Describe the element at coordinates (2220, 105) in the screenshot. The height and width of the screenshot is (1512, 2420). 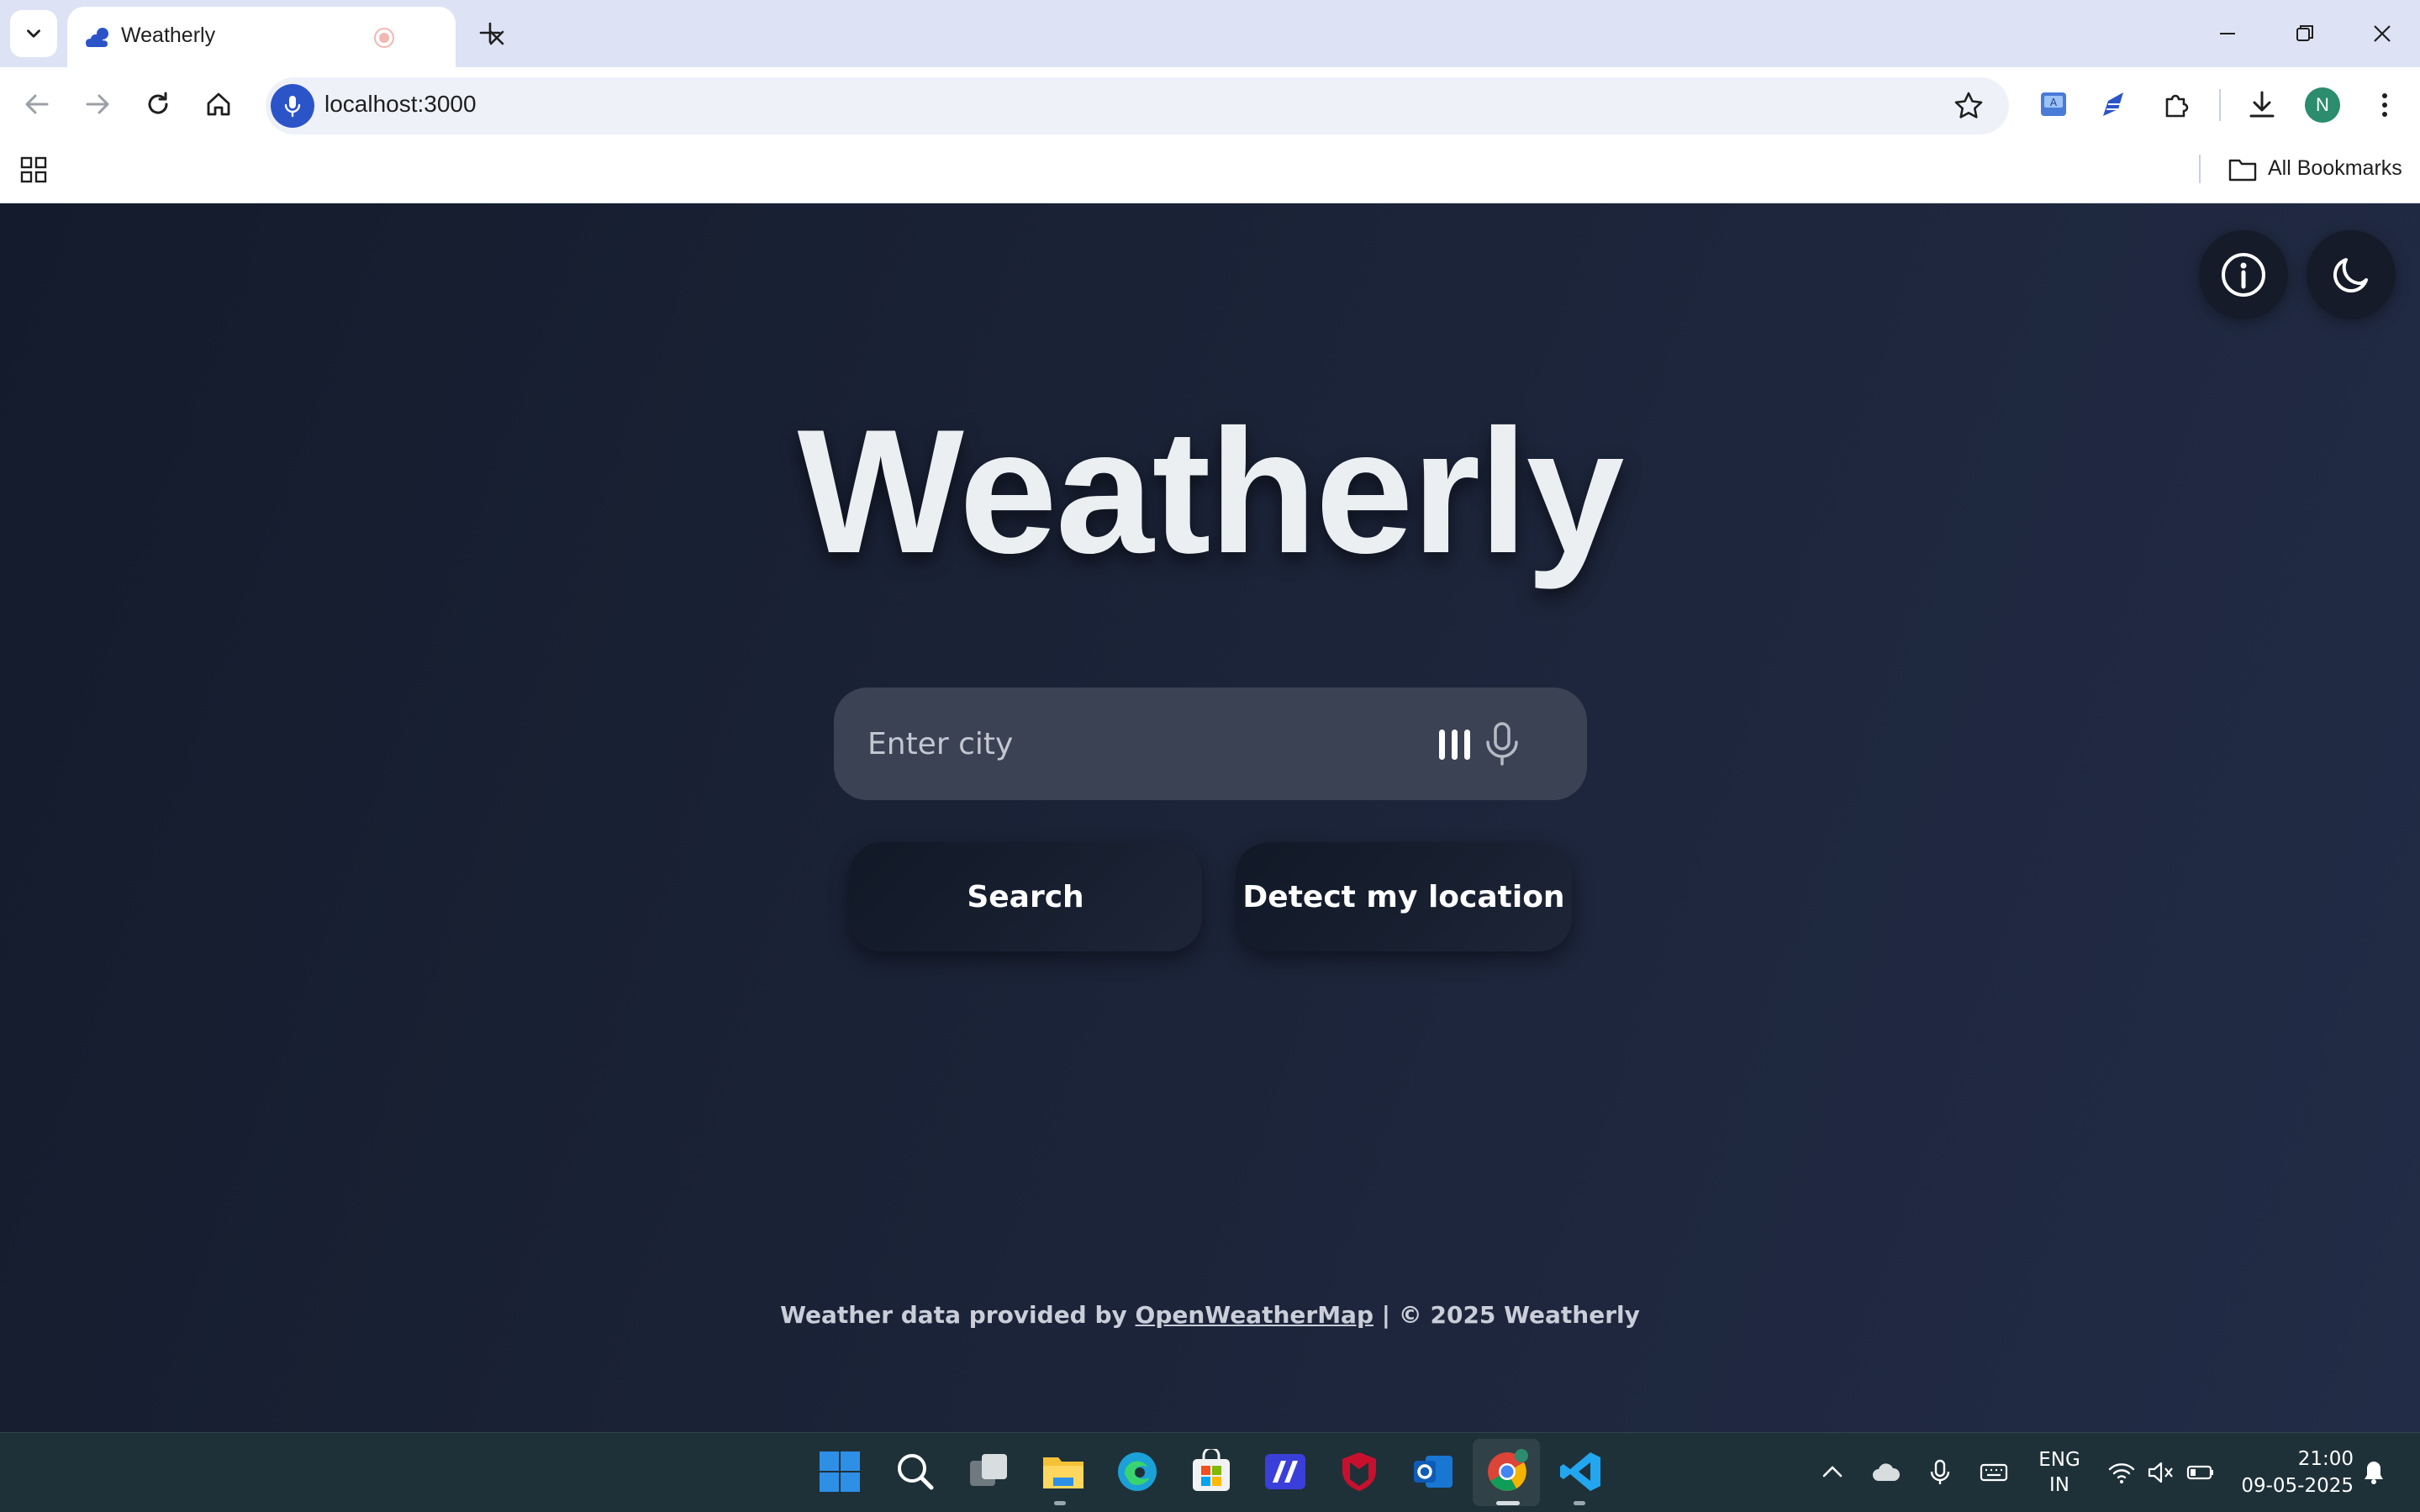
I see `toolbar-divider` at that location.